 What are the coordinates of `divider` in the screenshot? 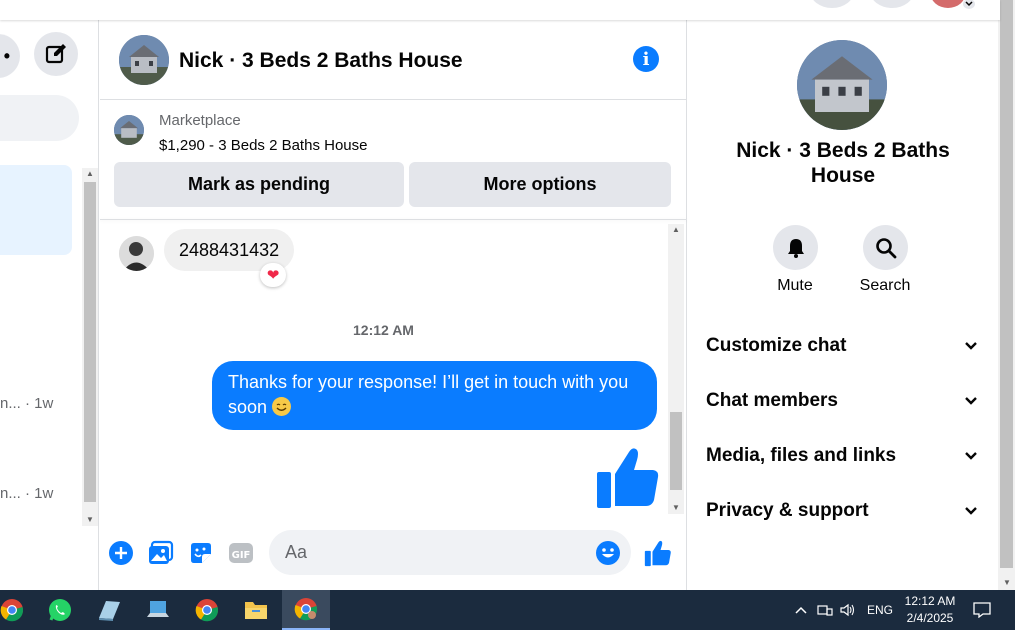 It's located at (393, 219).